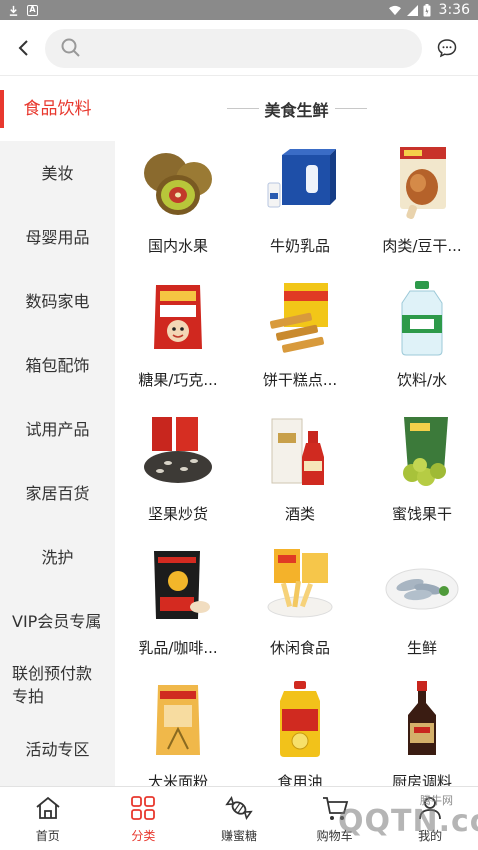 The image size is (478, 850). I want to click on sidebar-item-mother-baby: 母婴用品, so click(57, 237).